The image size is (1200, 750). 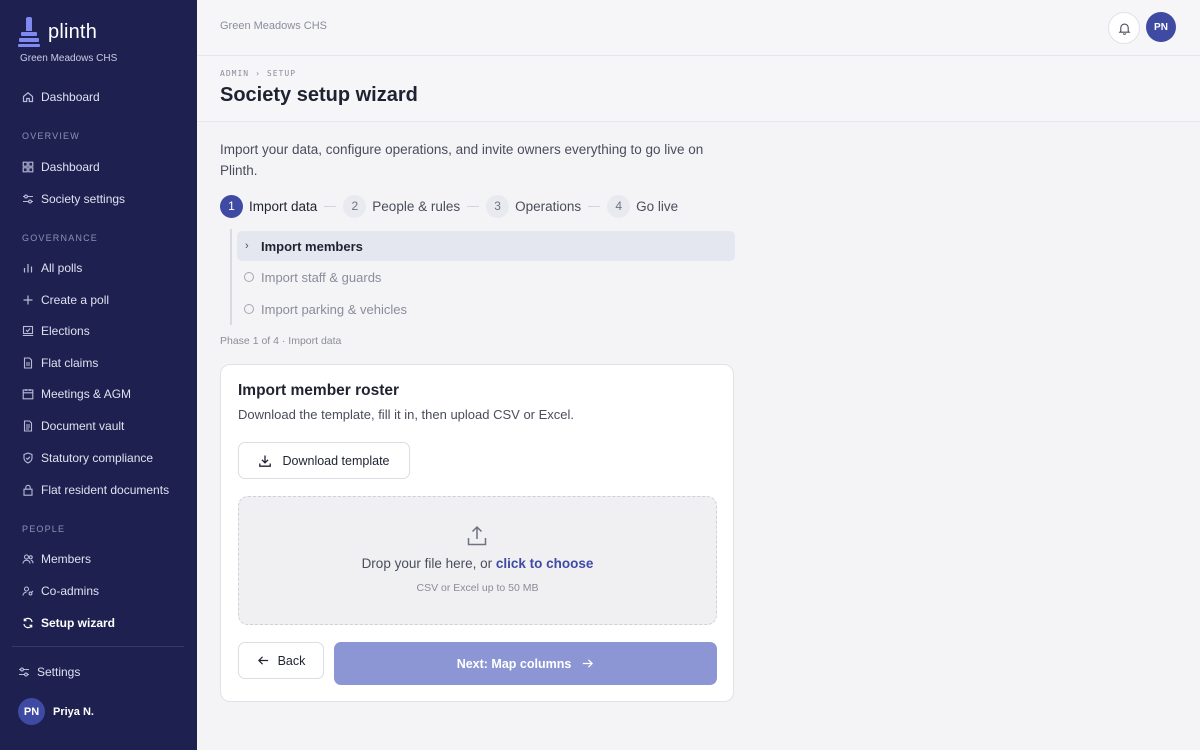 I want to click on user-key-icon, so click(x=28, y=591).